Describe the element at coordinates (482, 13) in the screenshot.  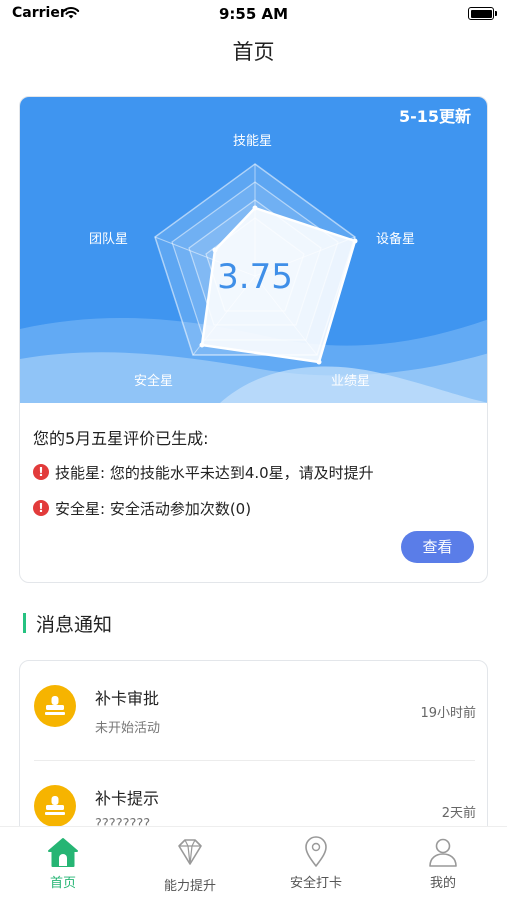
I see `battery-icon` at that location.